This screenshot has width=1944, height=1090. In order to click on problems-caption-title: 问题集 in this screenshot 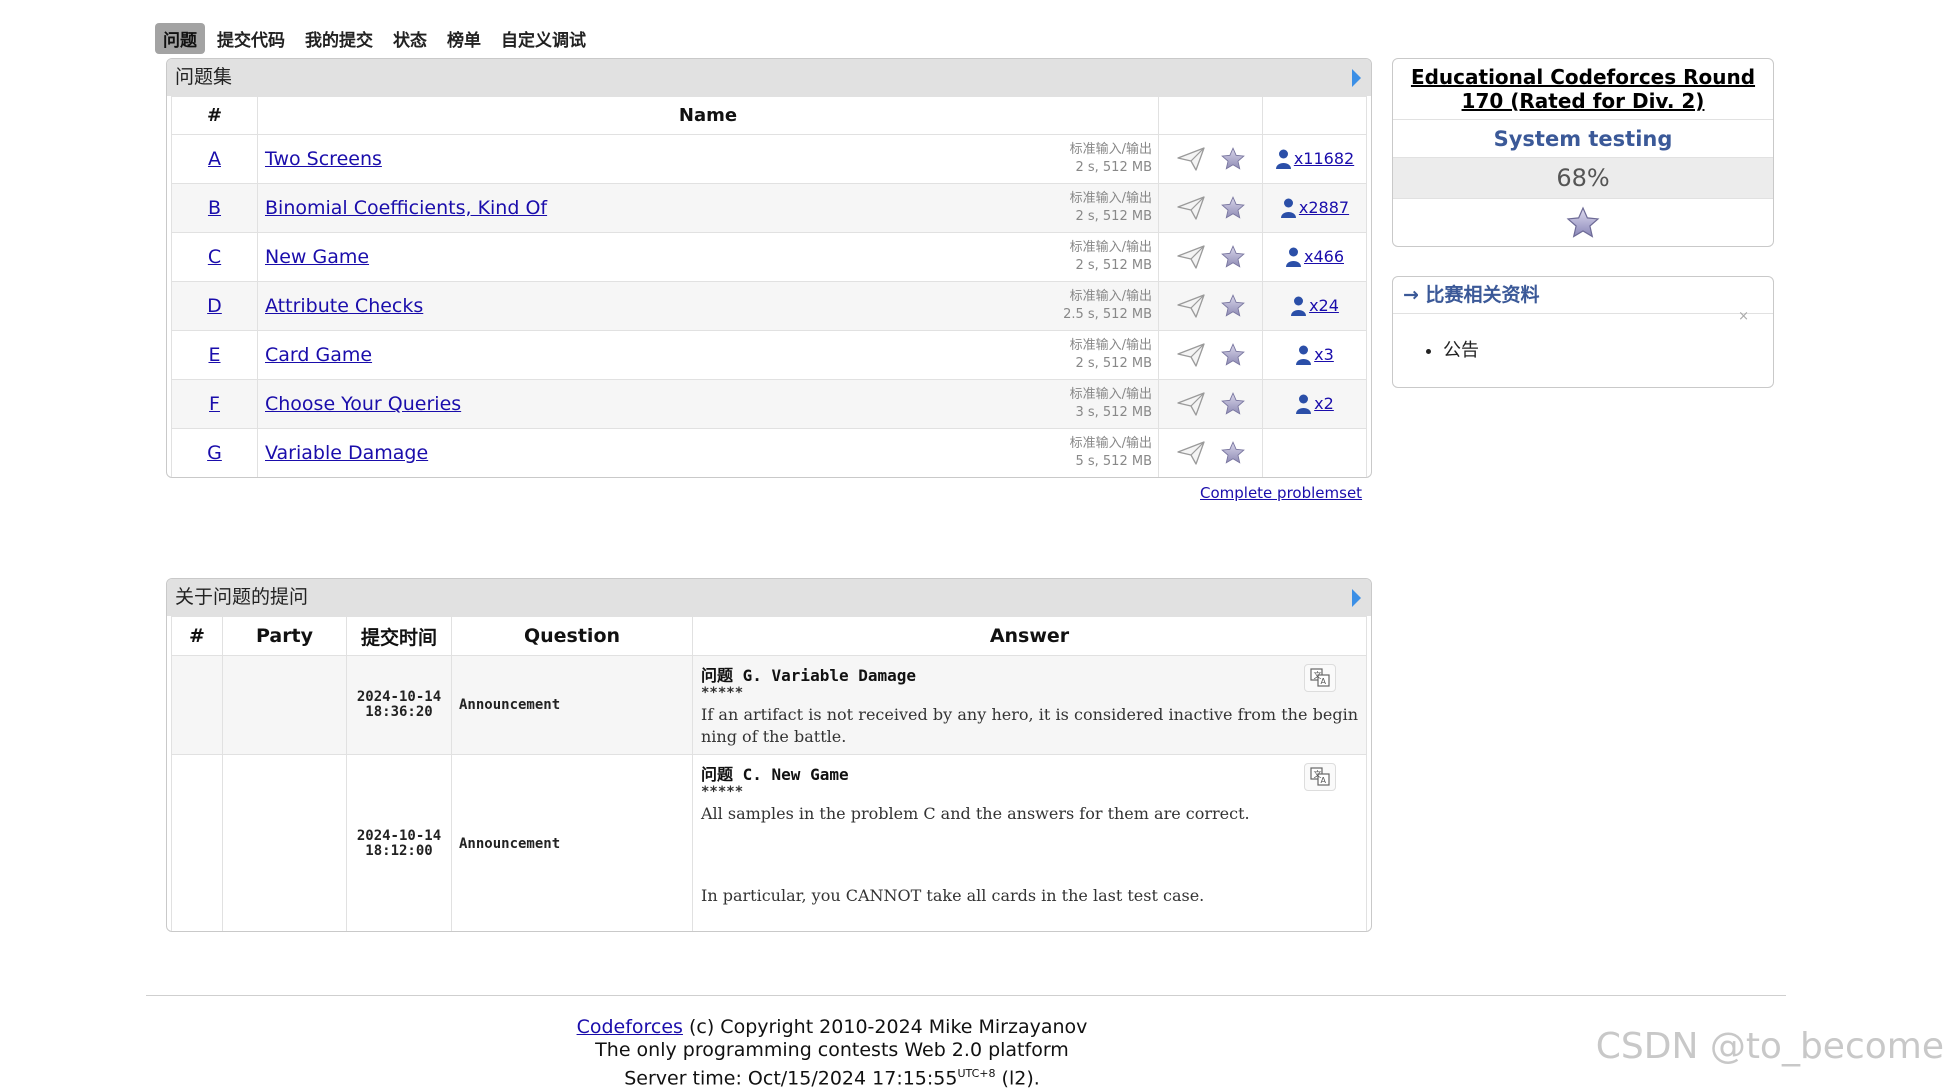, I will do `click(204, 77)`.